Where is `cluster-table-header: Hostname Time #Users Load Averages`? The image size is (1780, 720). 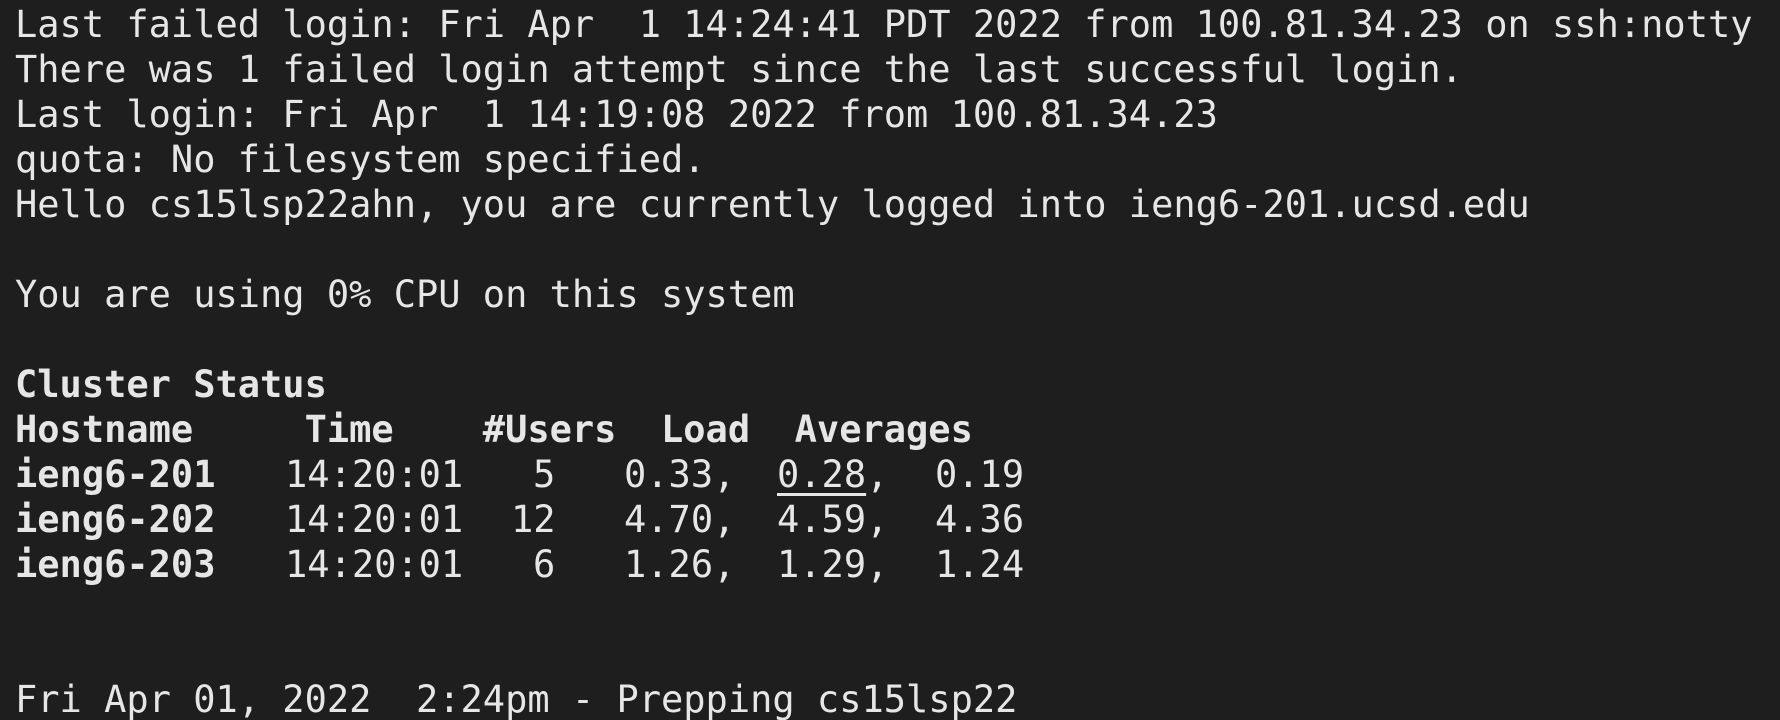 cluster-table-header: Hostname Time #Users Load Averages is located at coordinates (494, 429).